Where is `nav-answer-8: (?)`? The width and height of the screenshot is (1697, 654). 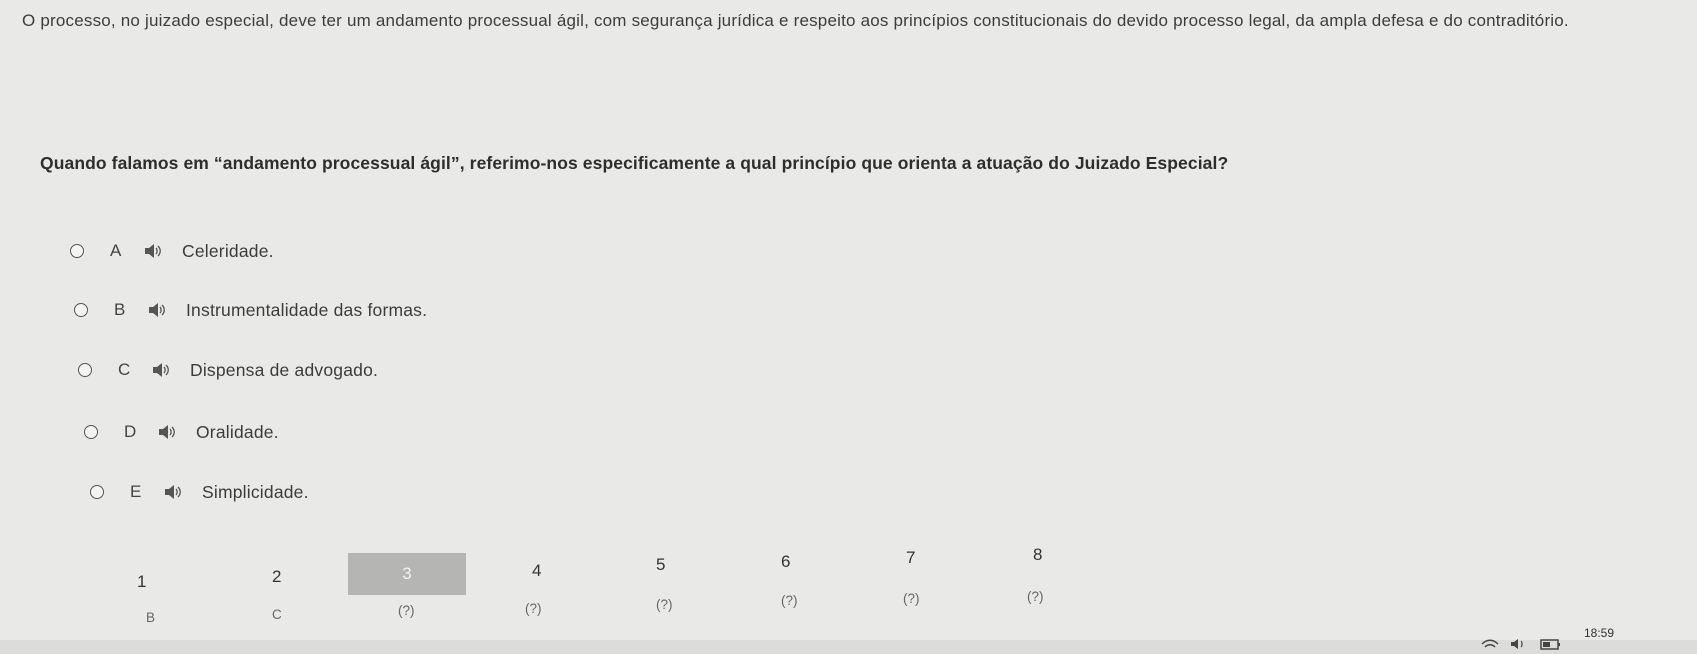
nav-answer-8: (?) is located at coordinates (1035, 596).